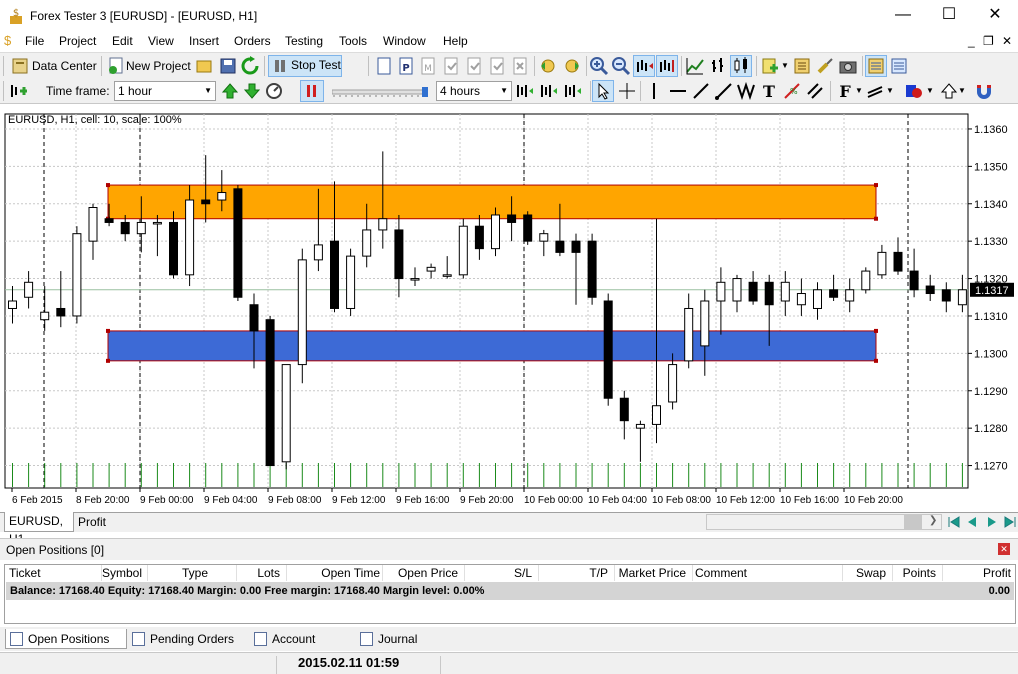 The width and height of the screenshot is (1018, 674). Describe the element at coordinates (192, 573) in the screenshot. I see `col-type: Type` at that location.